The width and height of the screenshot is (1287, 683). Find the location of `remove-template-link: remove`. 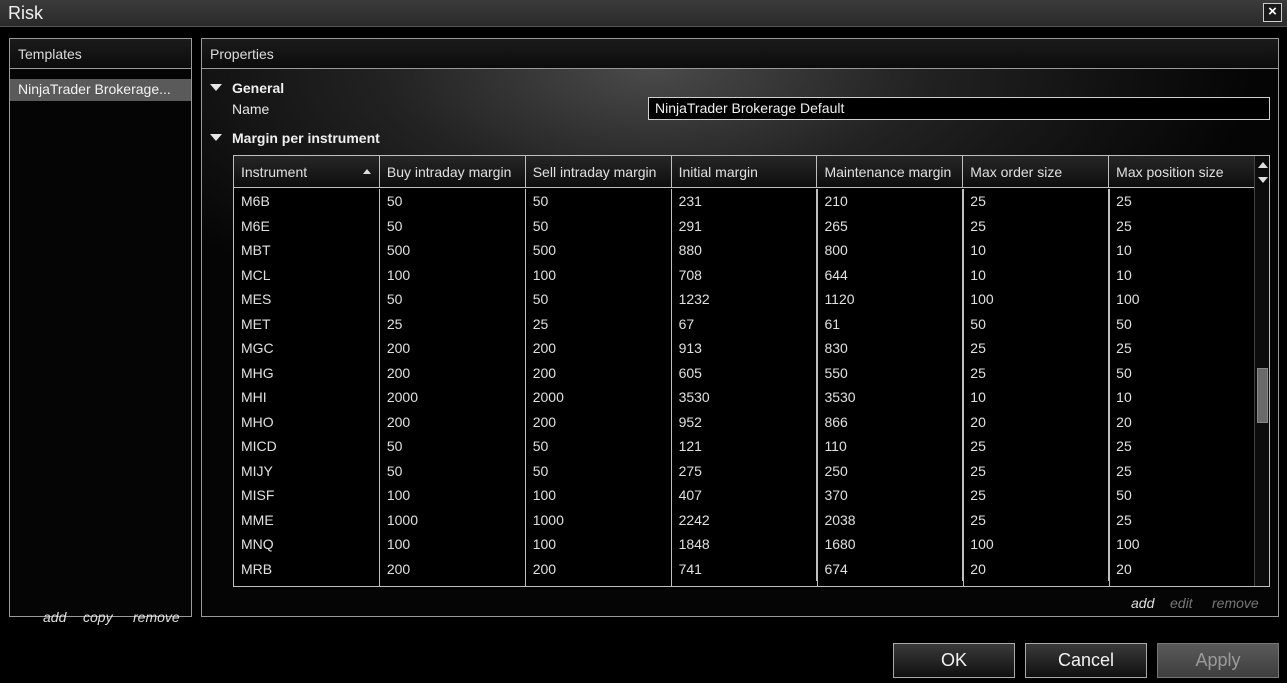

remove-template-link: remove is located at coordinates (156, 617).